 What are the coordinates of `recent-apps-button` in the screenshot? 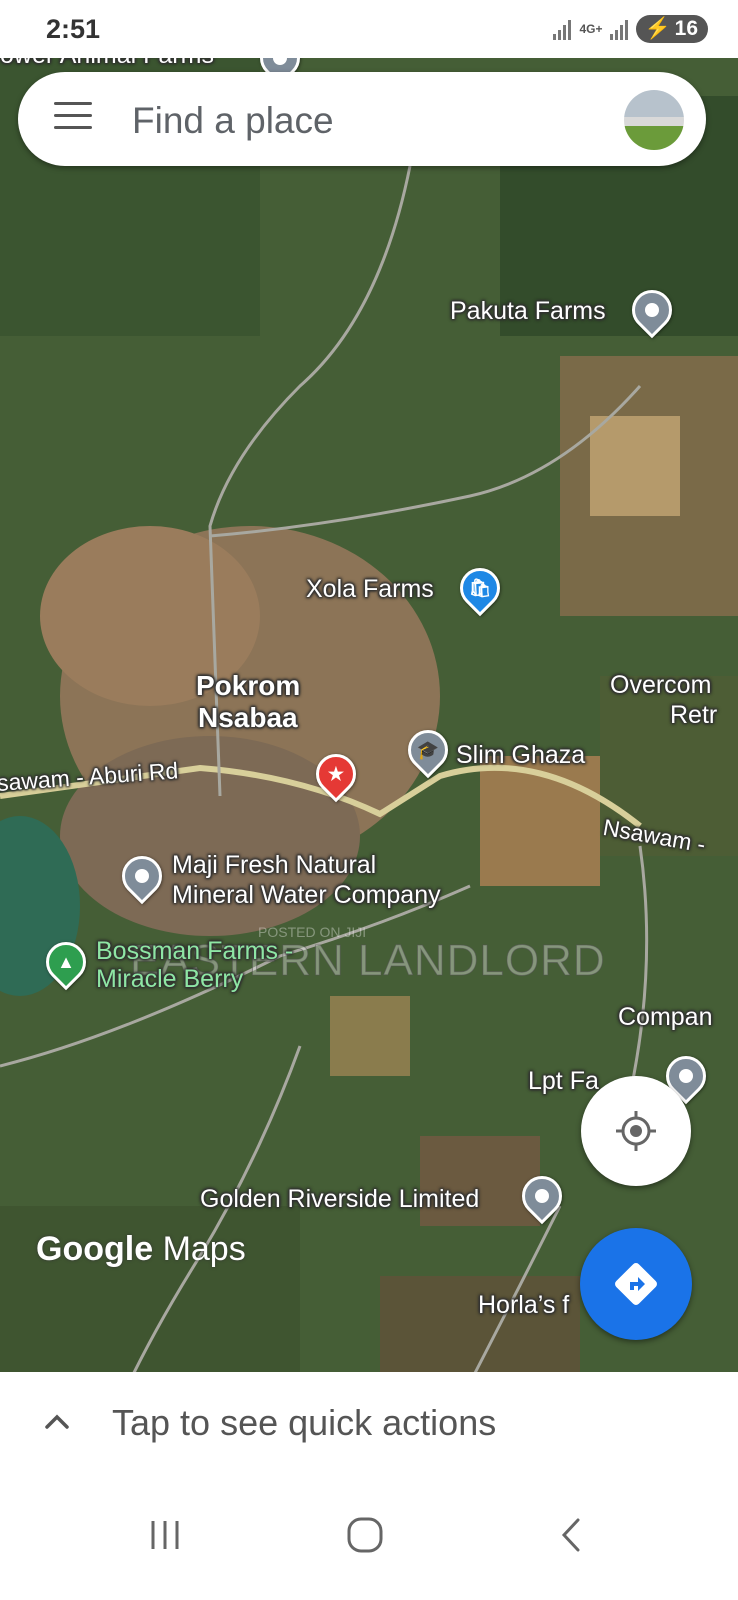 It's located at (165, 1535).